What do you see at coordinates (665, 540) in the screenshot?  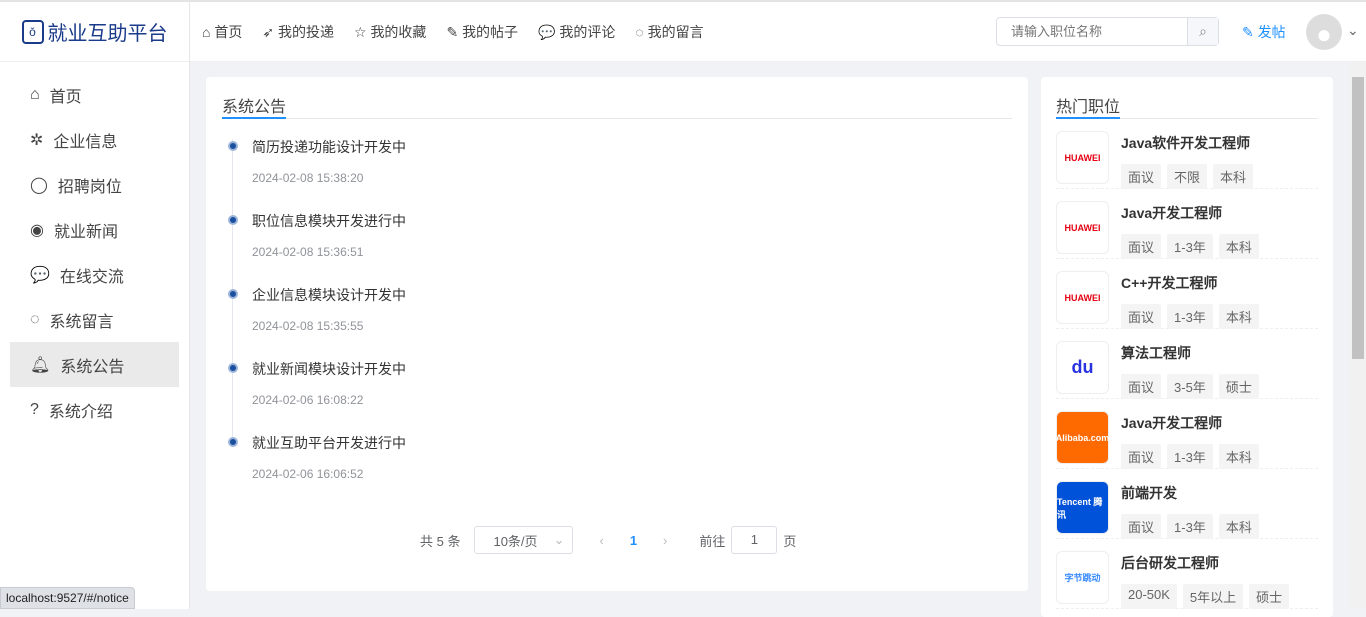 I see `next-page-icon: ›` at bounding box center [665, 540].